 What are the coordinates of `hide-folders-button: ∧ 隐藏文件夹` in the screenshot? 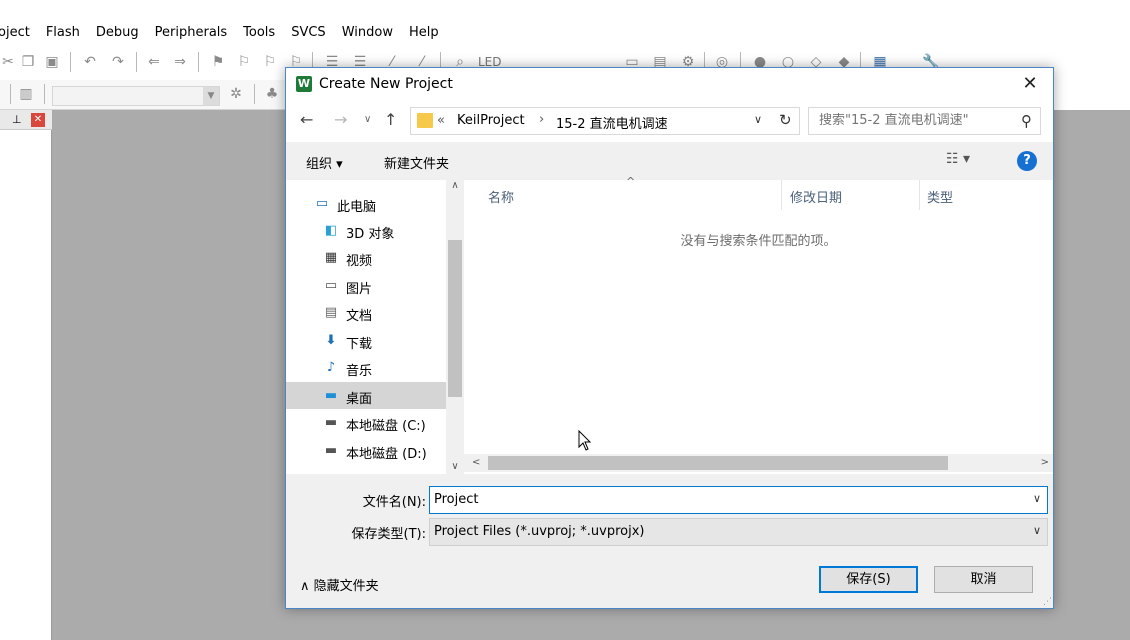 It's located at (339, 584).